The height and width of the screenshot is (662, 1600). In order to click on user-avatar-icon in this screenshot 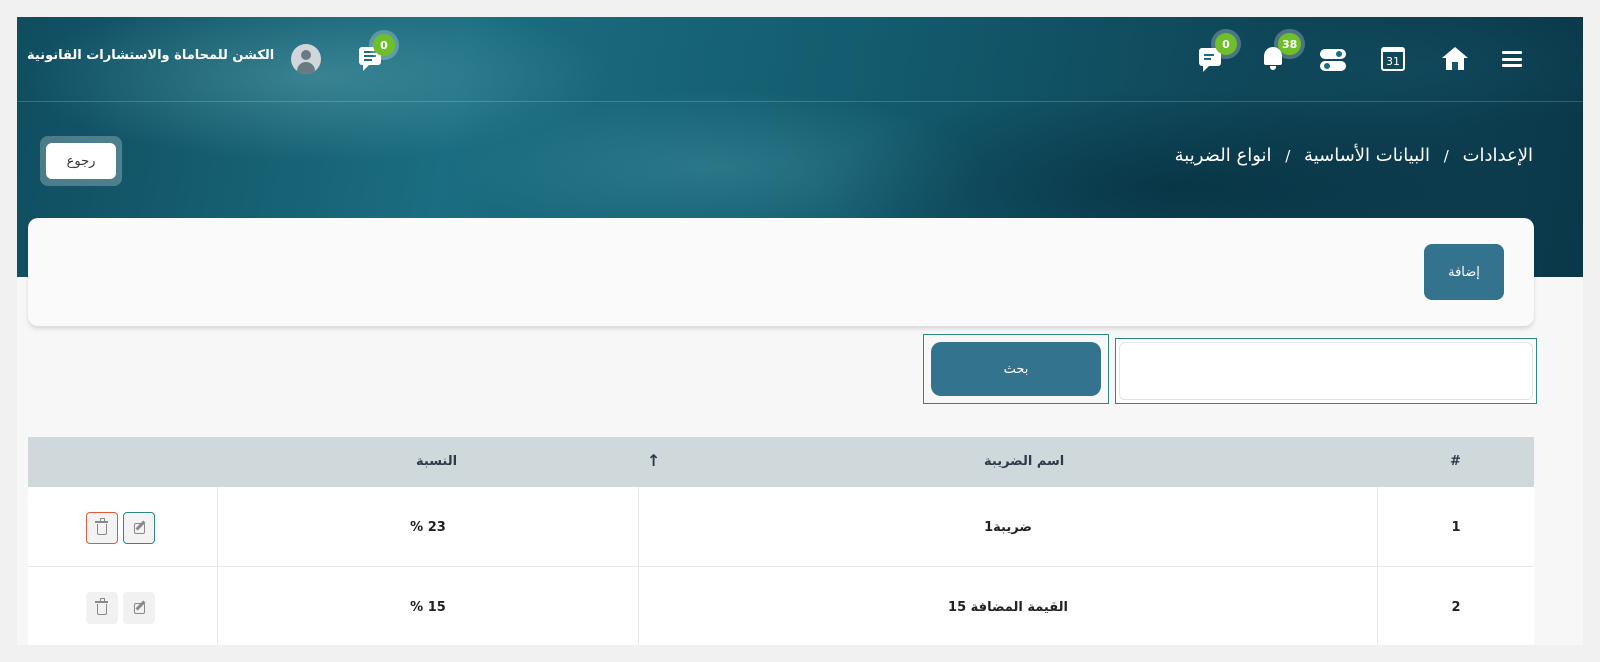, I will do `click(306, 59)`.